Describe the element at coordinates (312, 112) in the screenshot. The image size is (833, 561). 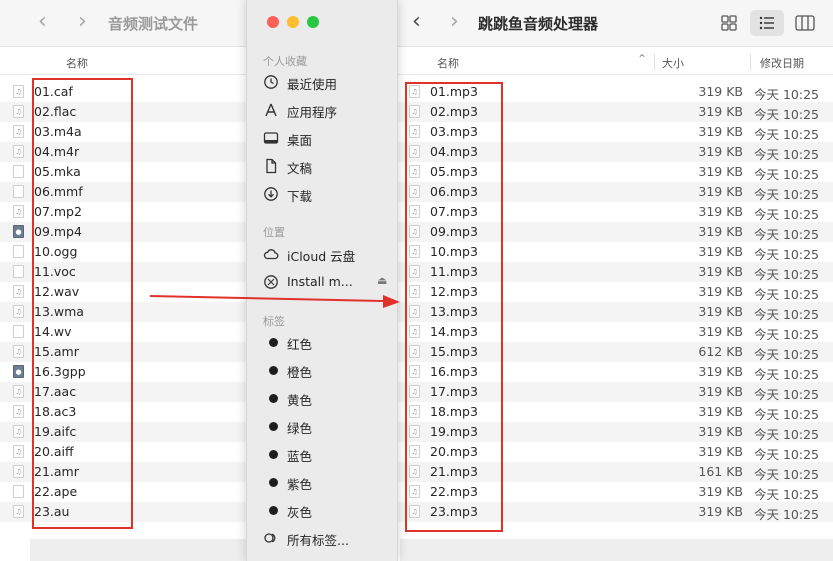
I see `sidebar-item-label: 应用程序` at that location.